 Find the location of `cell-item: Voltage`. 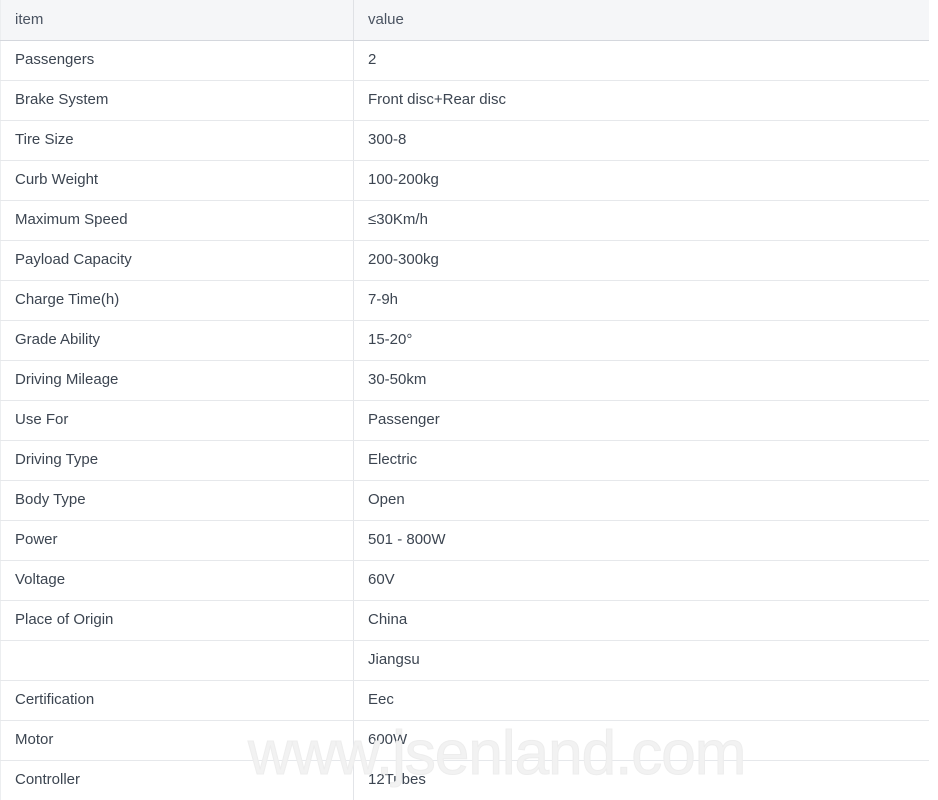

cell-item: Voltage is located at coordinates (177, 580).